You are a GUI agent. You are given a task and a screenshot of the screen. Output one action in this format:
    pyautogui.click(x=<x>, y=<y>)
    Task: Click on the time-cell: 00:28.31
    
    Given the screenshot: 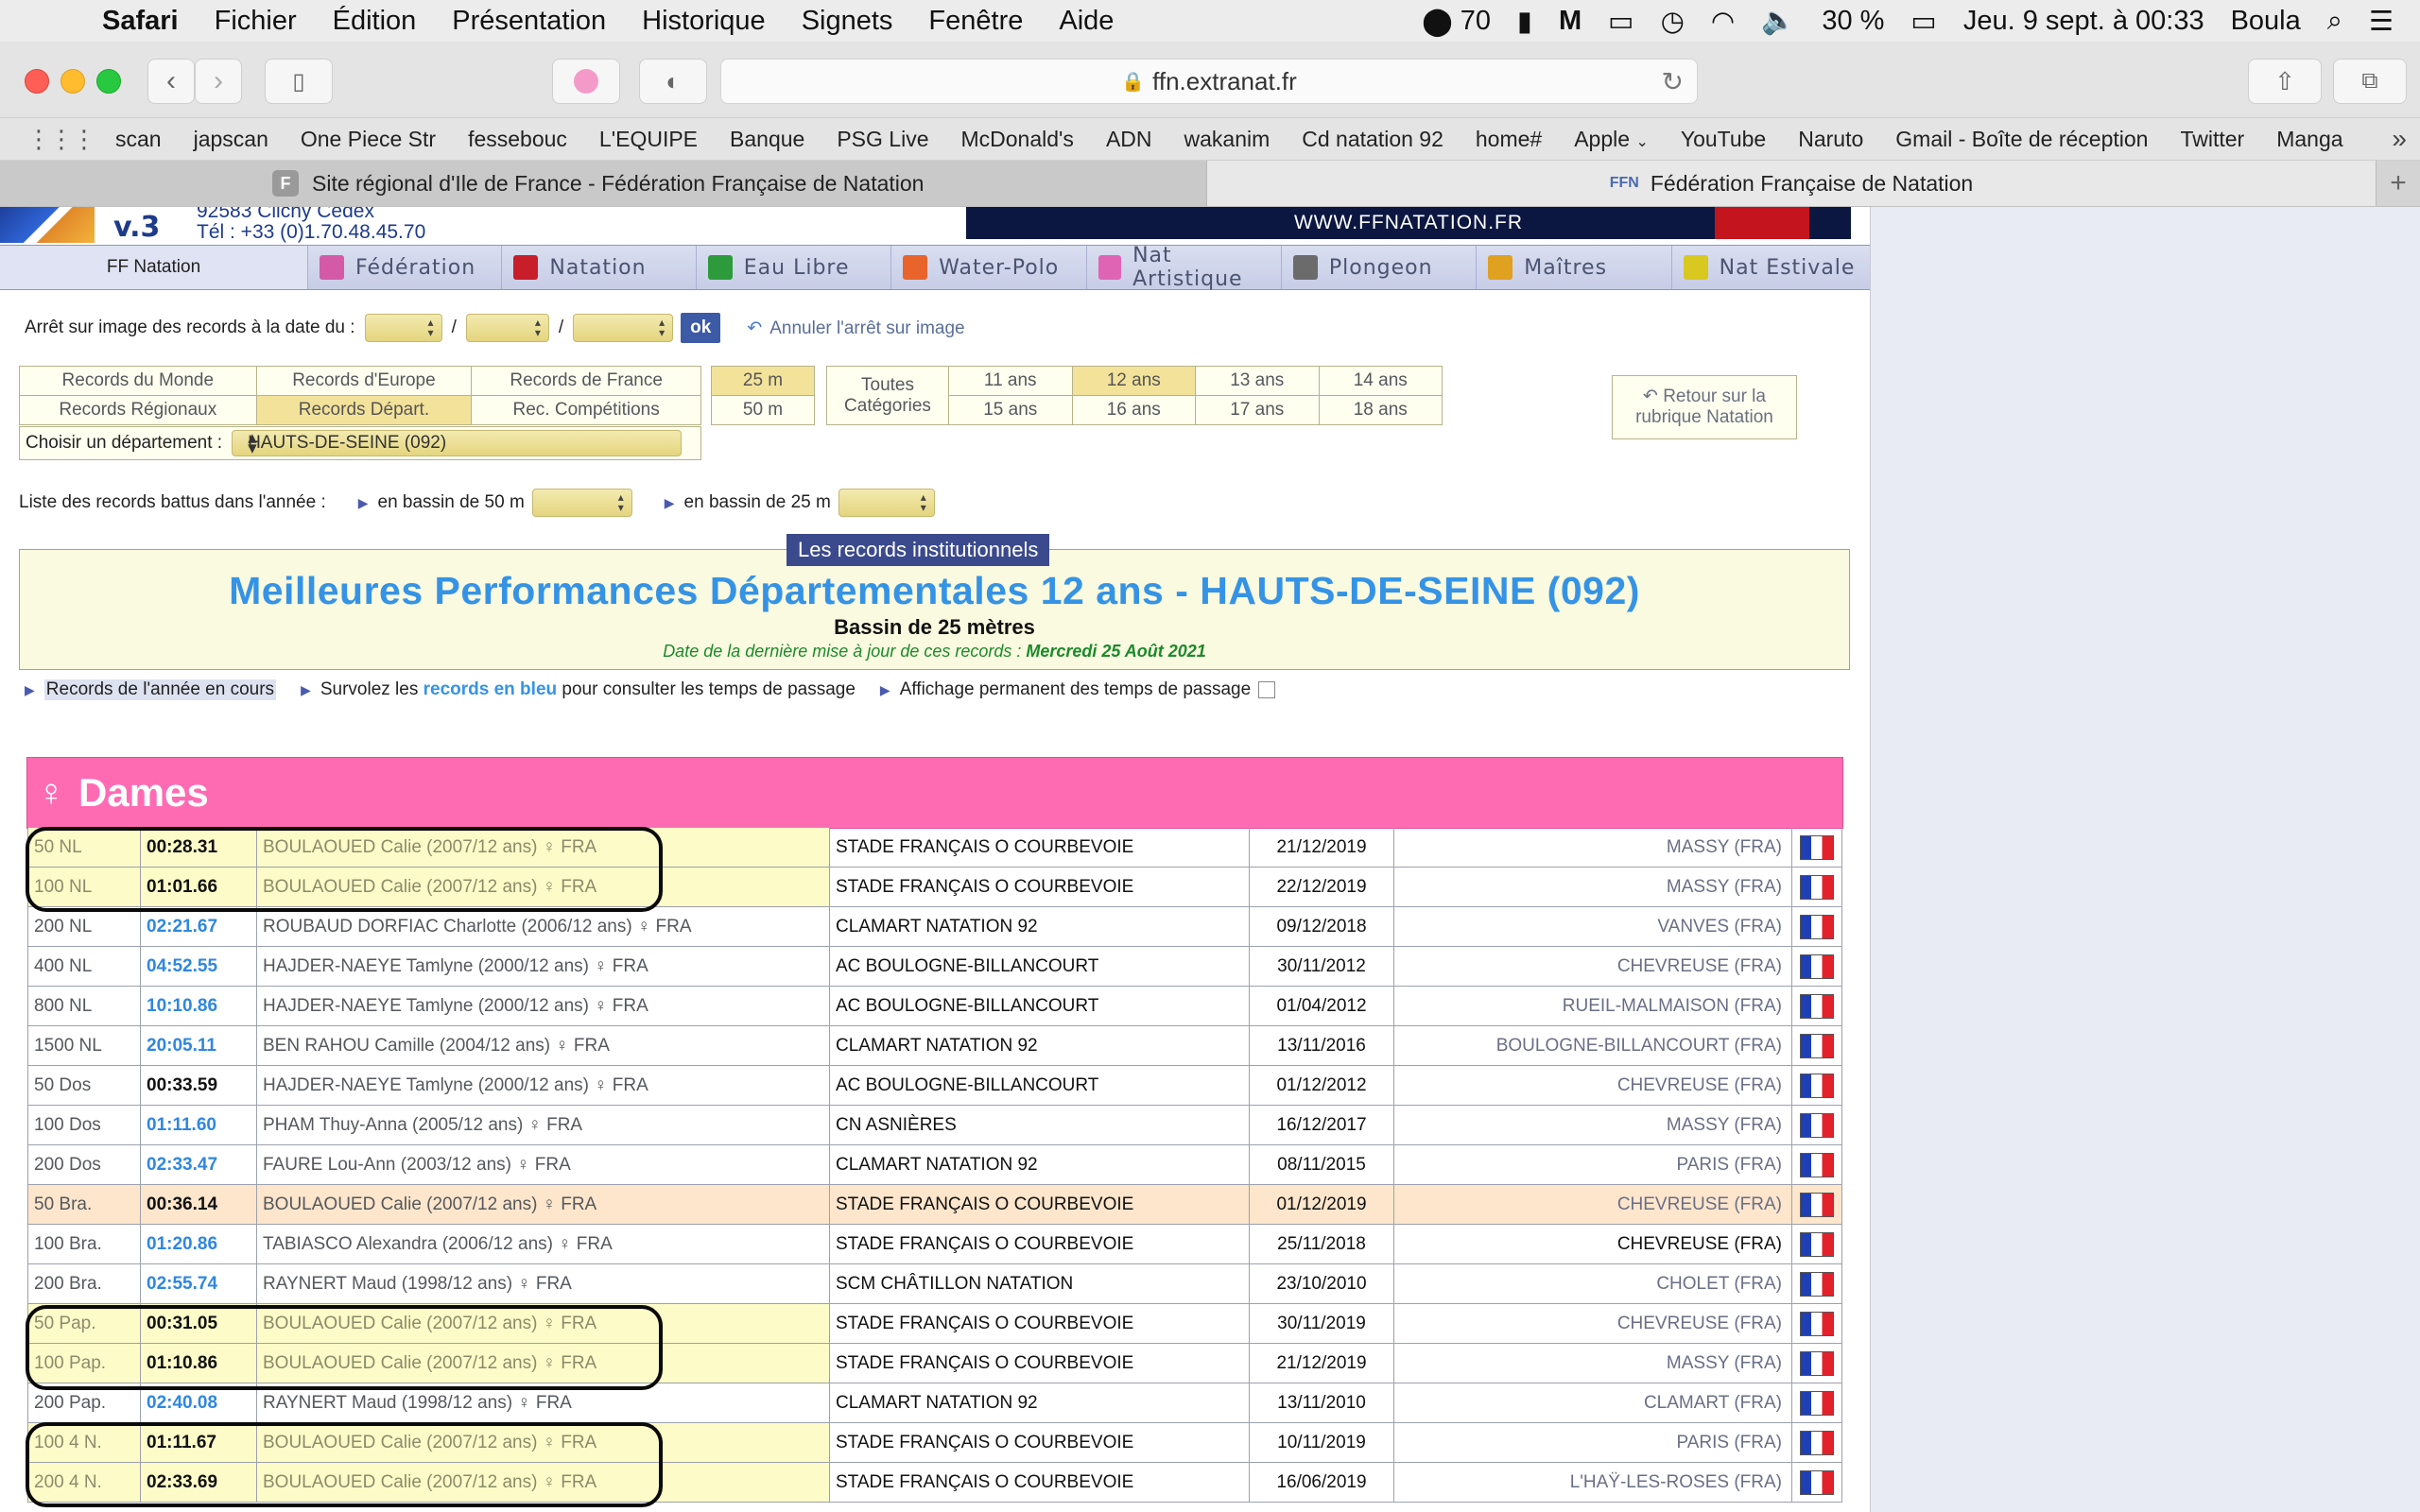 What is the action you would take?
    pyautogui.click(x=198, y=847)
    